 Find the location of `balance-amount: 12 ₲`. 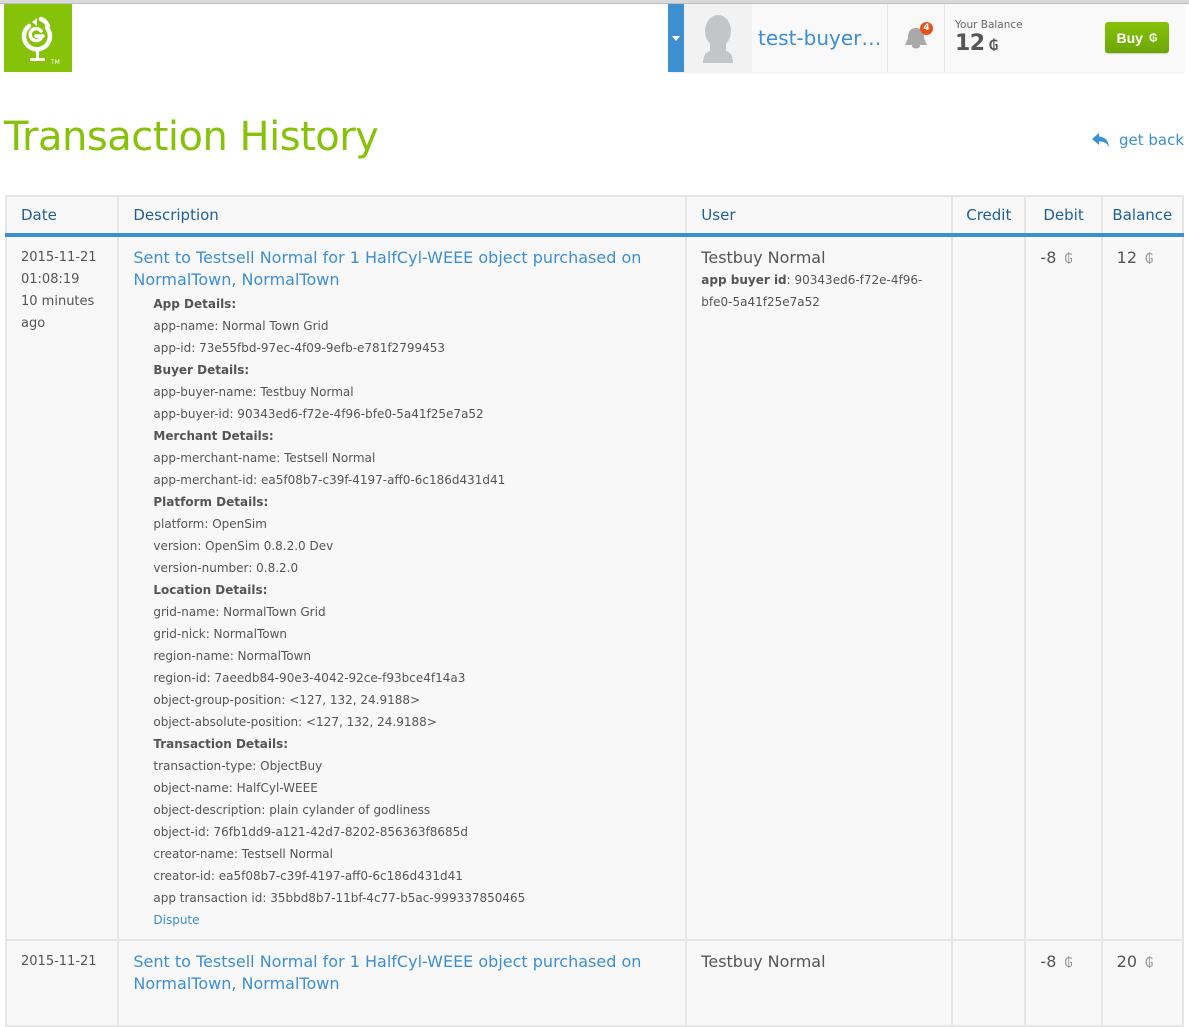

balance-amount: 12 ₲ is located at coordinates (1135, 257).